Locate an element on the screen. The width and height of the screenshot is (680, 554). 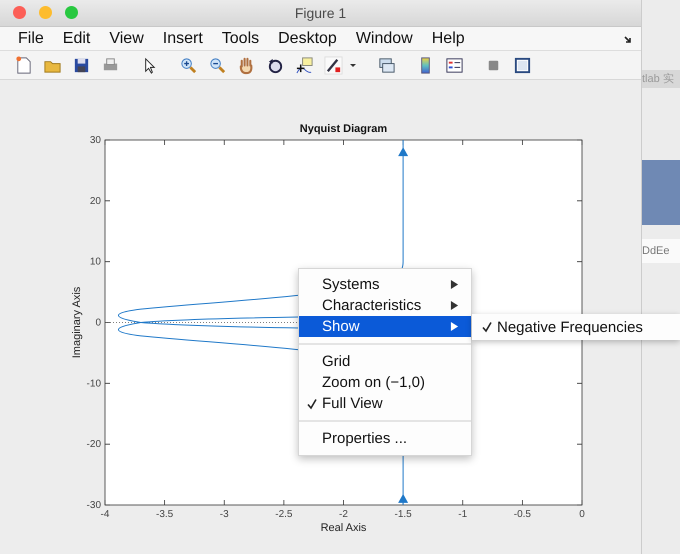
tick-label: -1.5 is located at coordinates (403, 514).